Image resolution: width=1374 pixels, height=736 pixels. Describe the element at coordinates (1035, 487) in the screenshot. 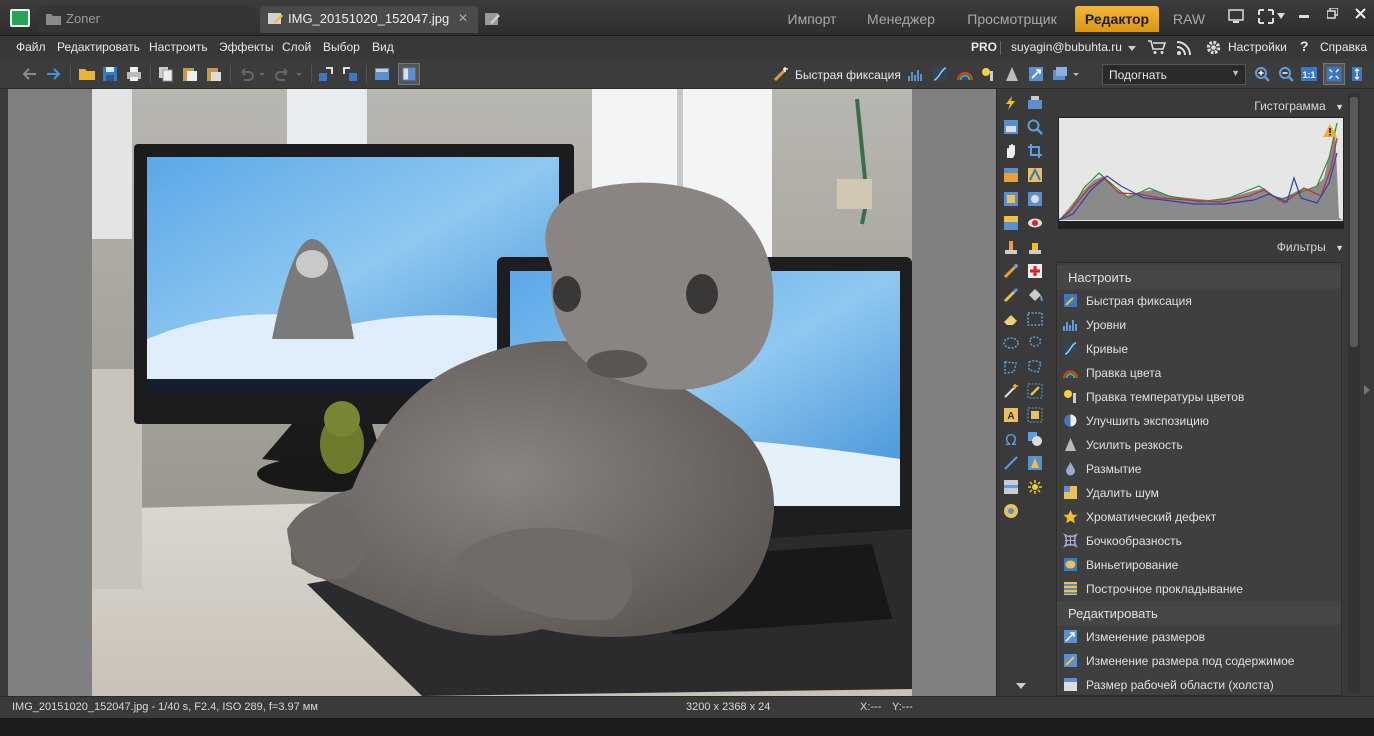

I see `light-effect-tool-icon` at that location.